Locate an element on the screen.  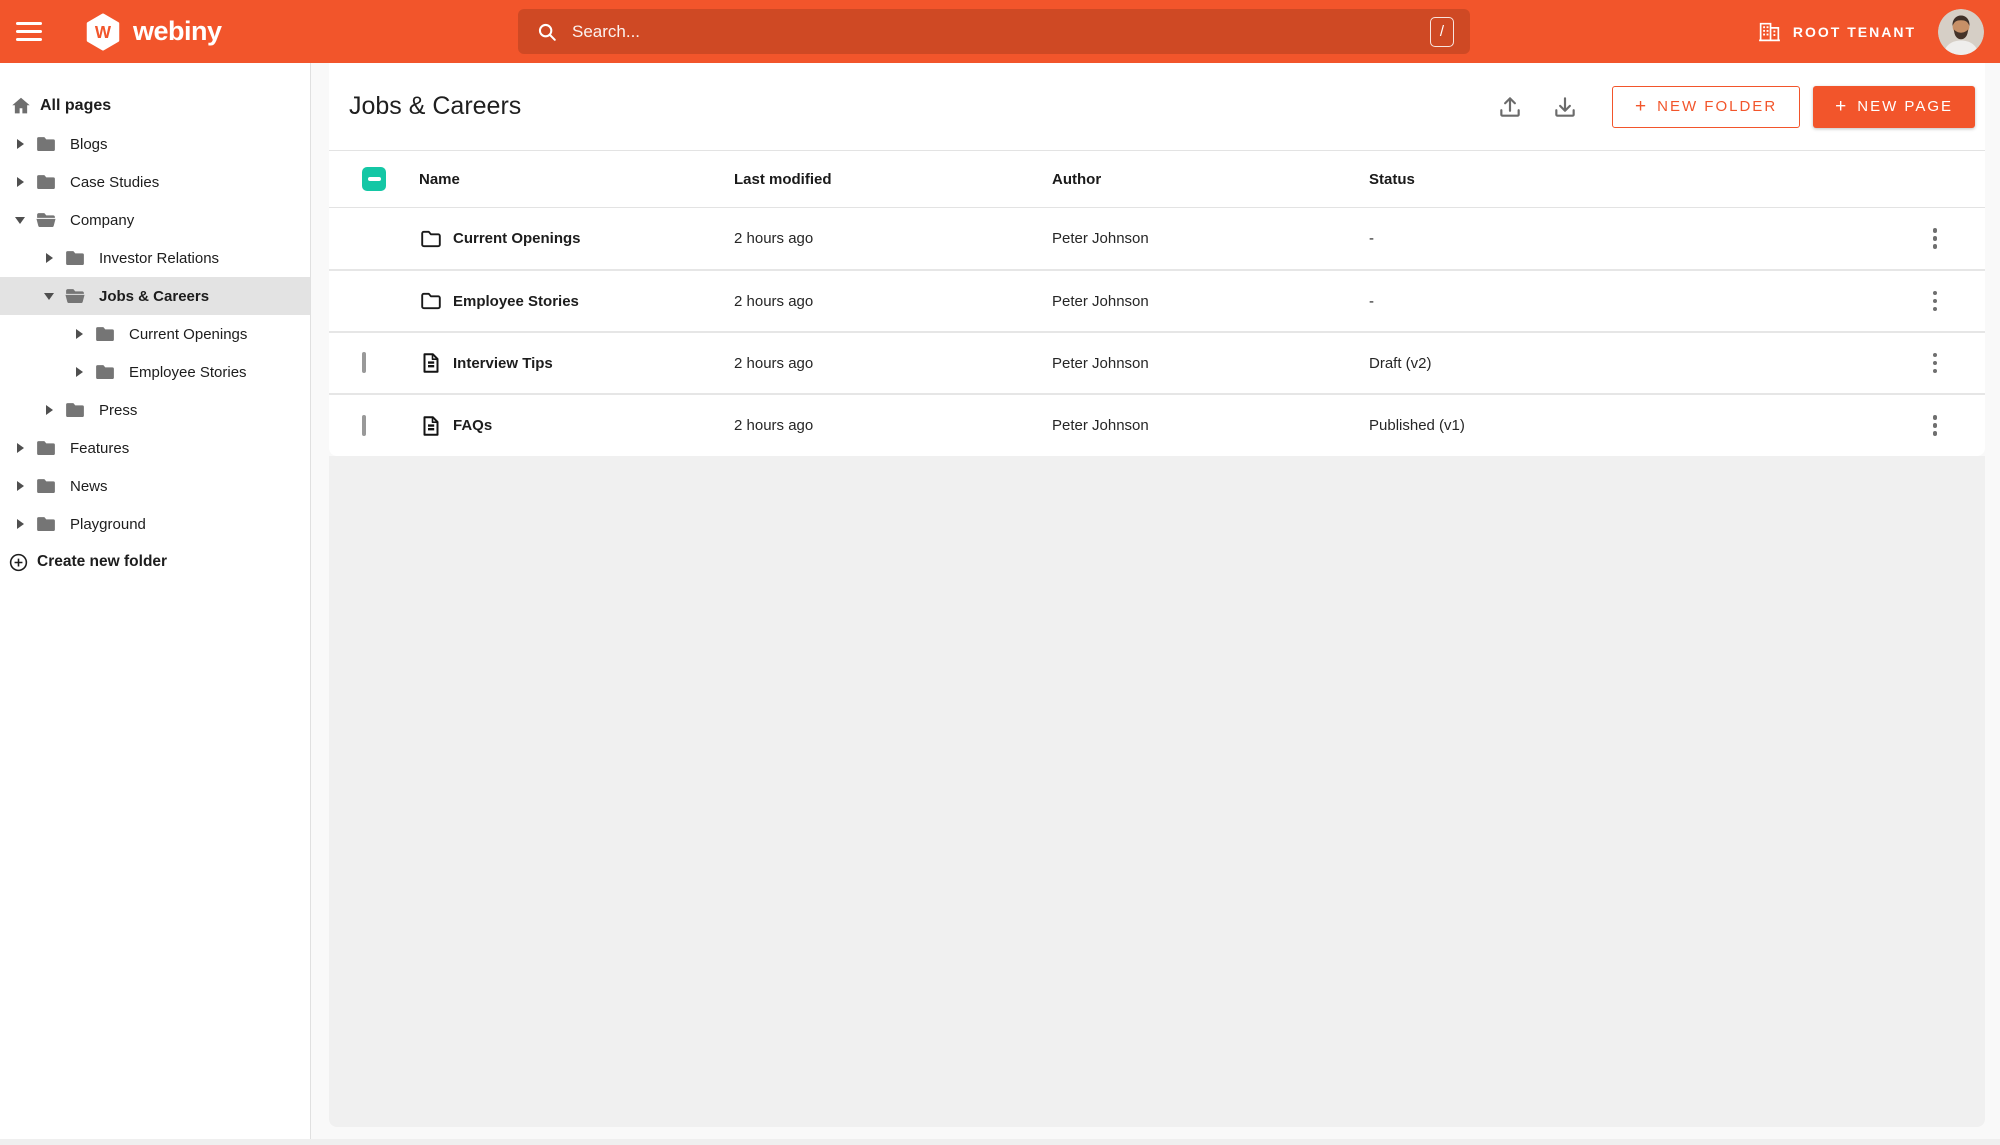
hamburger-menu-button is located at coordinates (29, 31).